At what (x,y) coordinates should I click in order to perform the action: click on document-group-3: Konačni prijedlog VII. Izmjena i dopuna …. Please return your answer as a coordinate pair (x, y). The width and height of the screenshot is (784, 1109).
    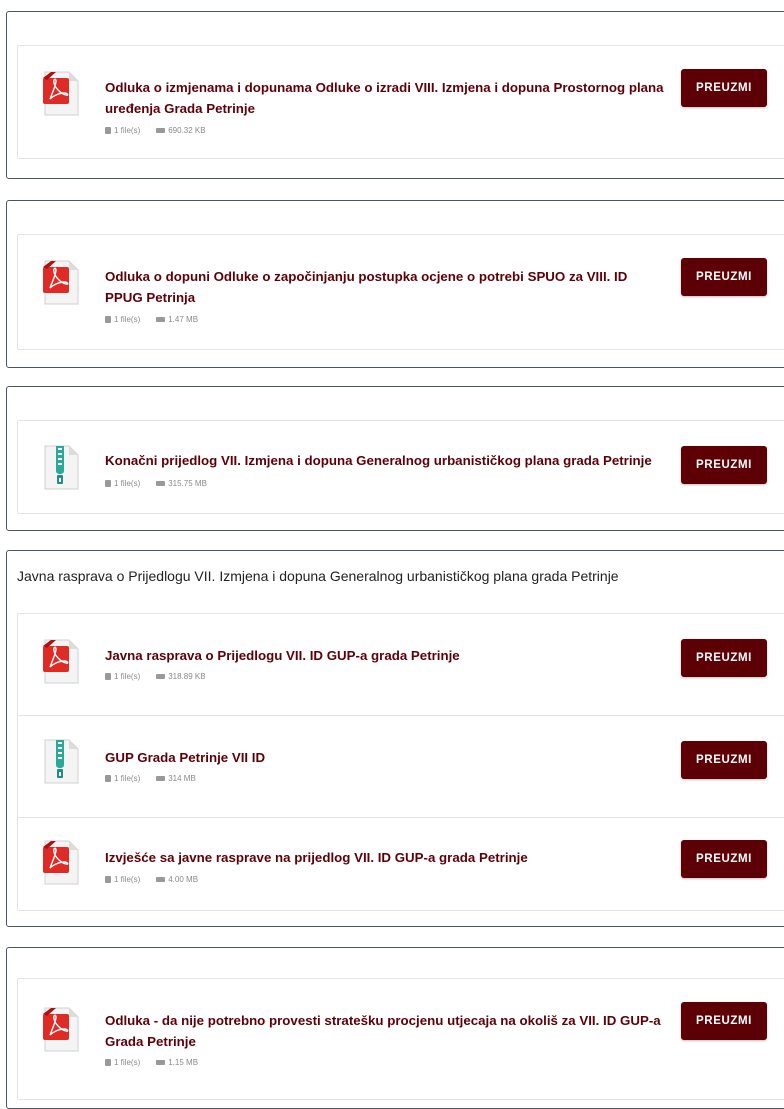
    Looking at the image, I should click on (395, 458).